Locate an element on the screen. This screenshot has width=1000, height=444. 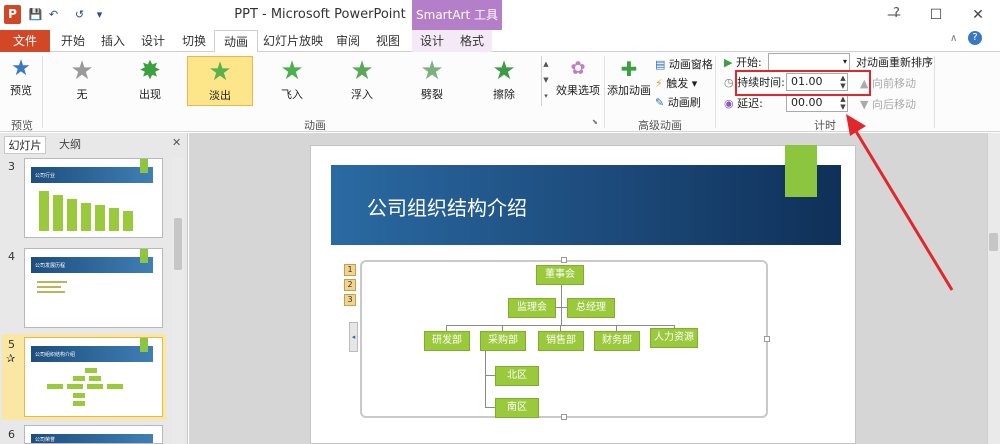
preview-star-icon: ★ is located at coordinates (21, 68).